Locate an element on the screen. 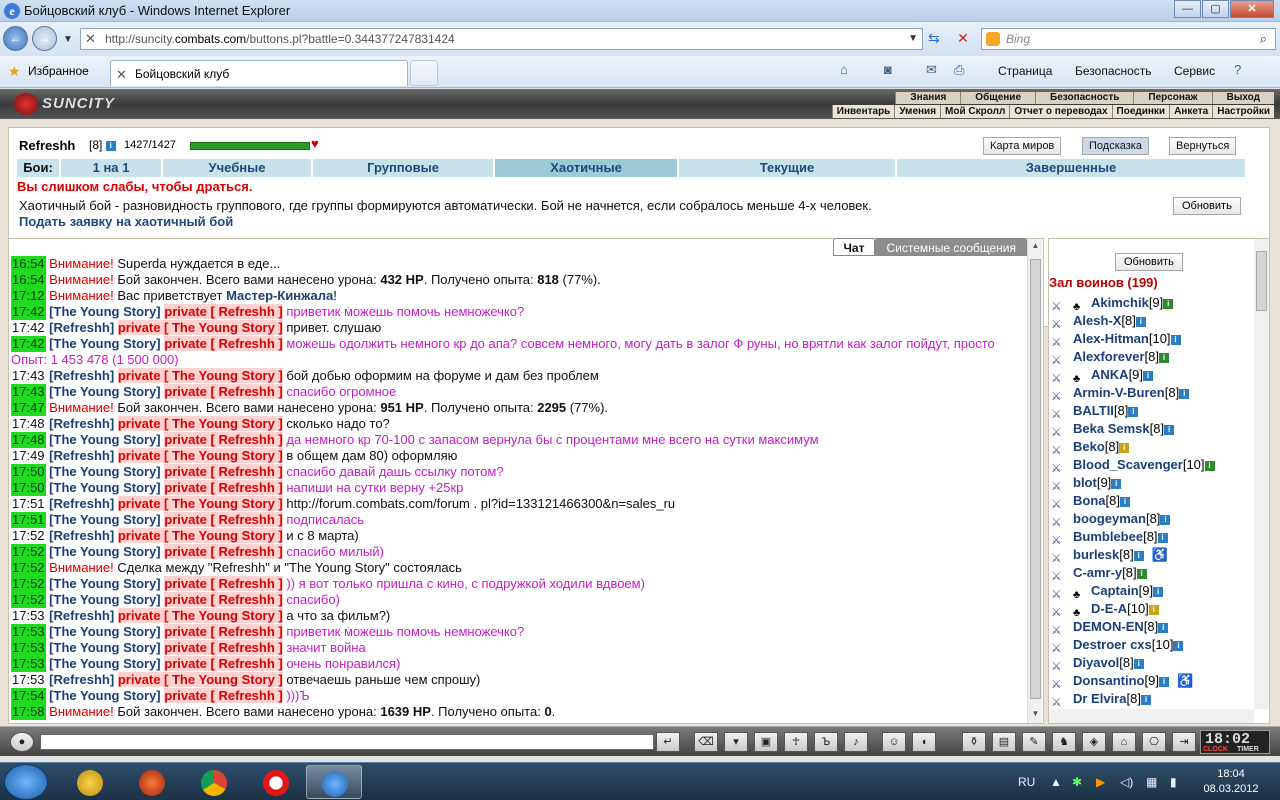 The width and height of the screenshot is (1280, 800). minimize-button: — is located at coordinates (1187, 9).